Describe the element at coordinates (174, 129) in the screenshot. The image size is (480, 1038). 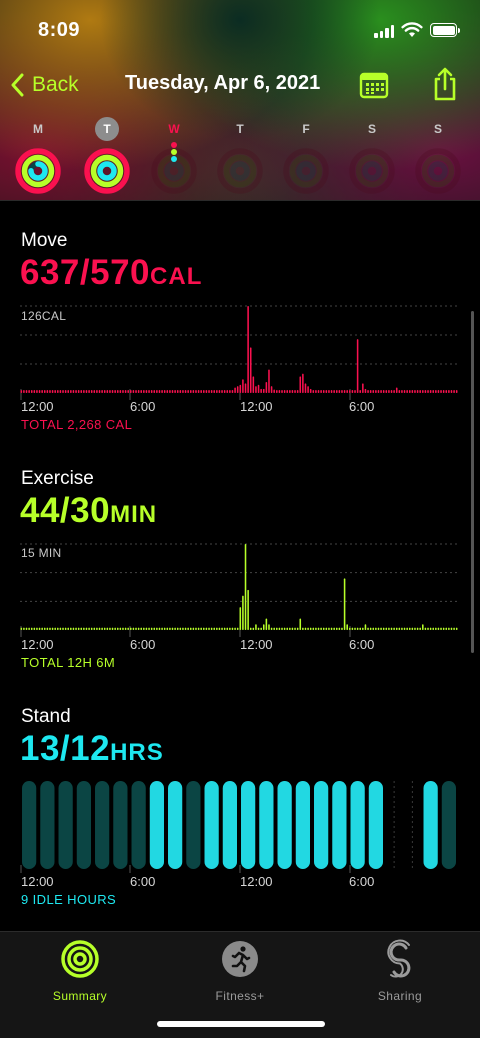
I see `day-label: W` at that location.